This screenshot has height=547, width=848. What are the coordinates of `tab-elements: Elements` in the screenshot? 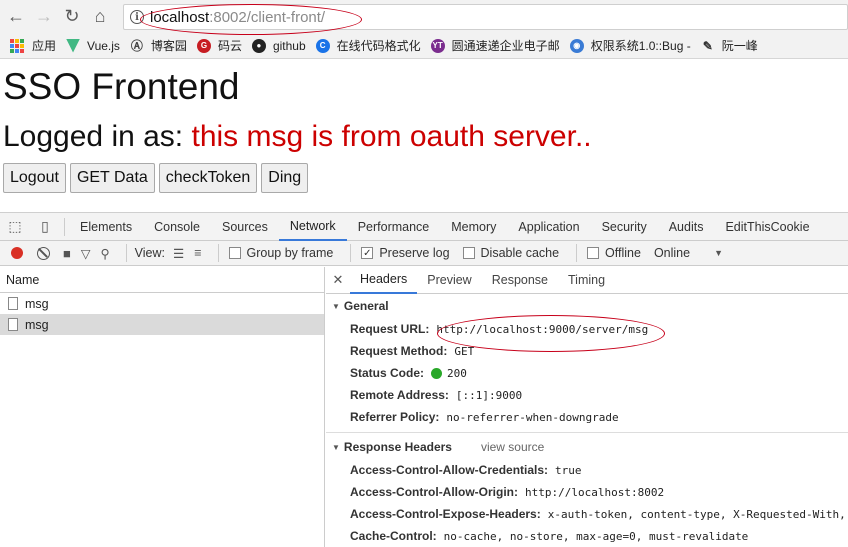 It's located at (106, 227).